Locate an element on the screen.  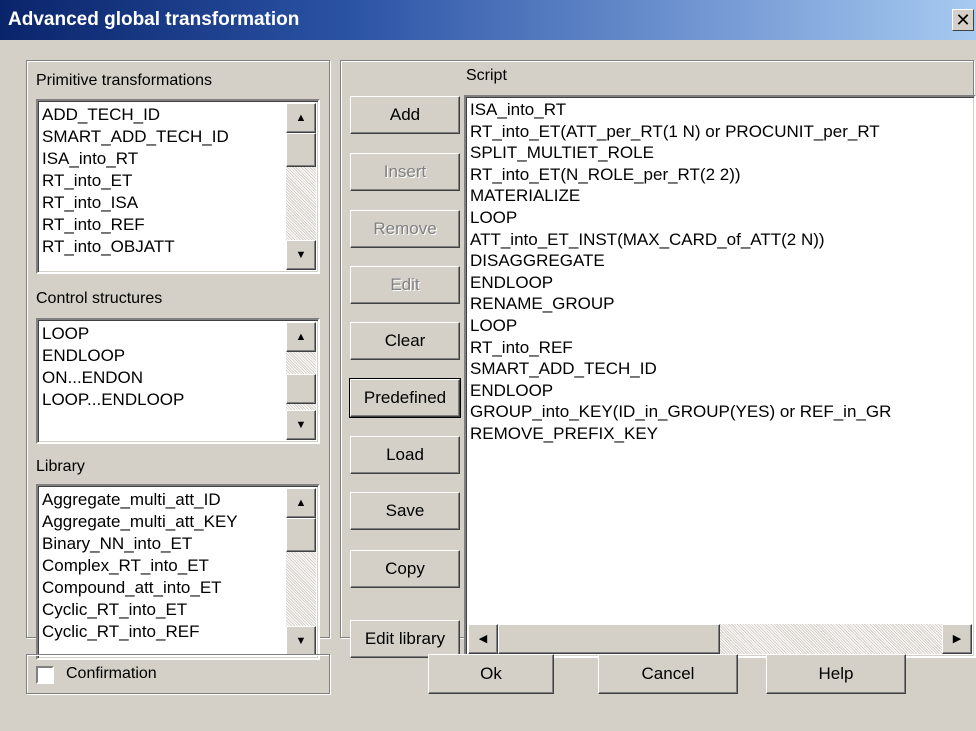
scroll-right-icon: ▶ is located at coordinates (957, 639).